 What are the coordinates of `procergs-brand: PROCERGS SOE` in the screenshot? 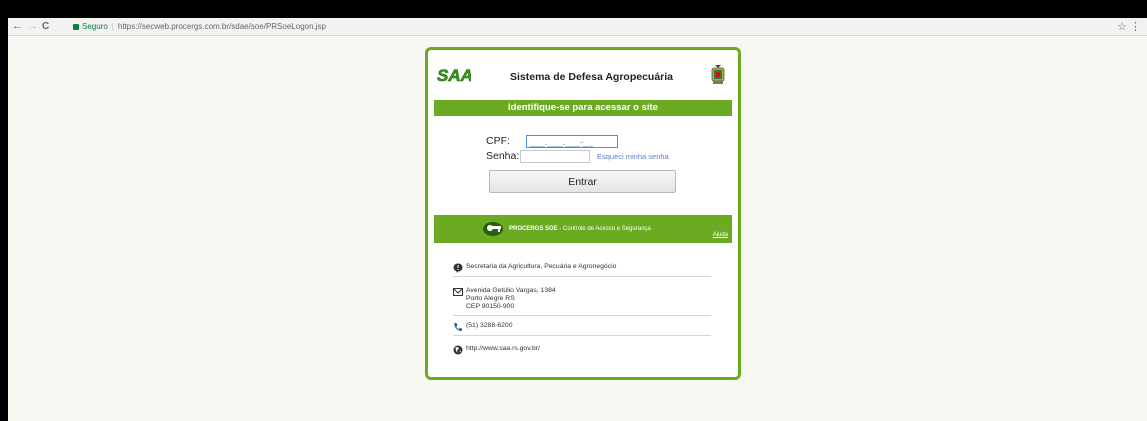 It's located at (533, 229).